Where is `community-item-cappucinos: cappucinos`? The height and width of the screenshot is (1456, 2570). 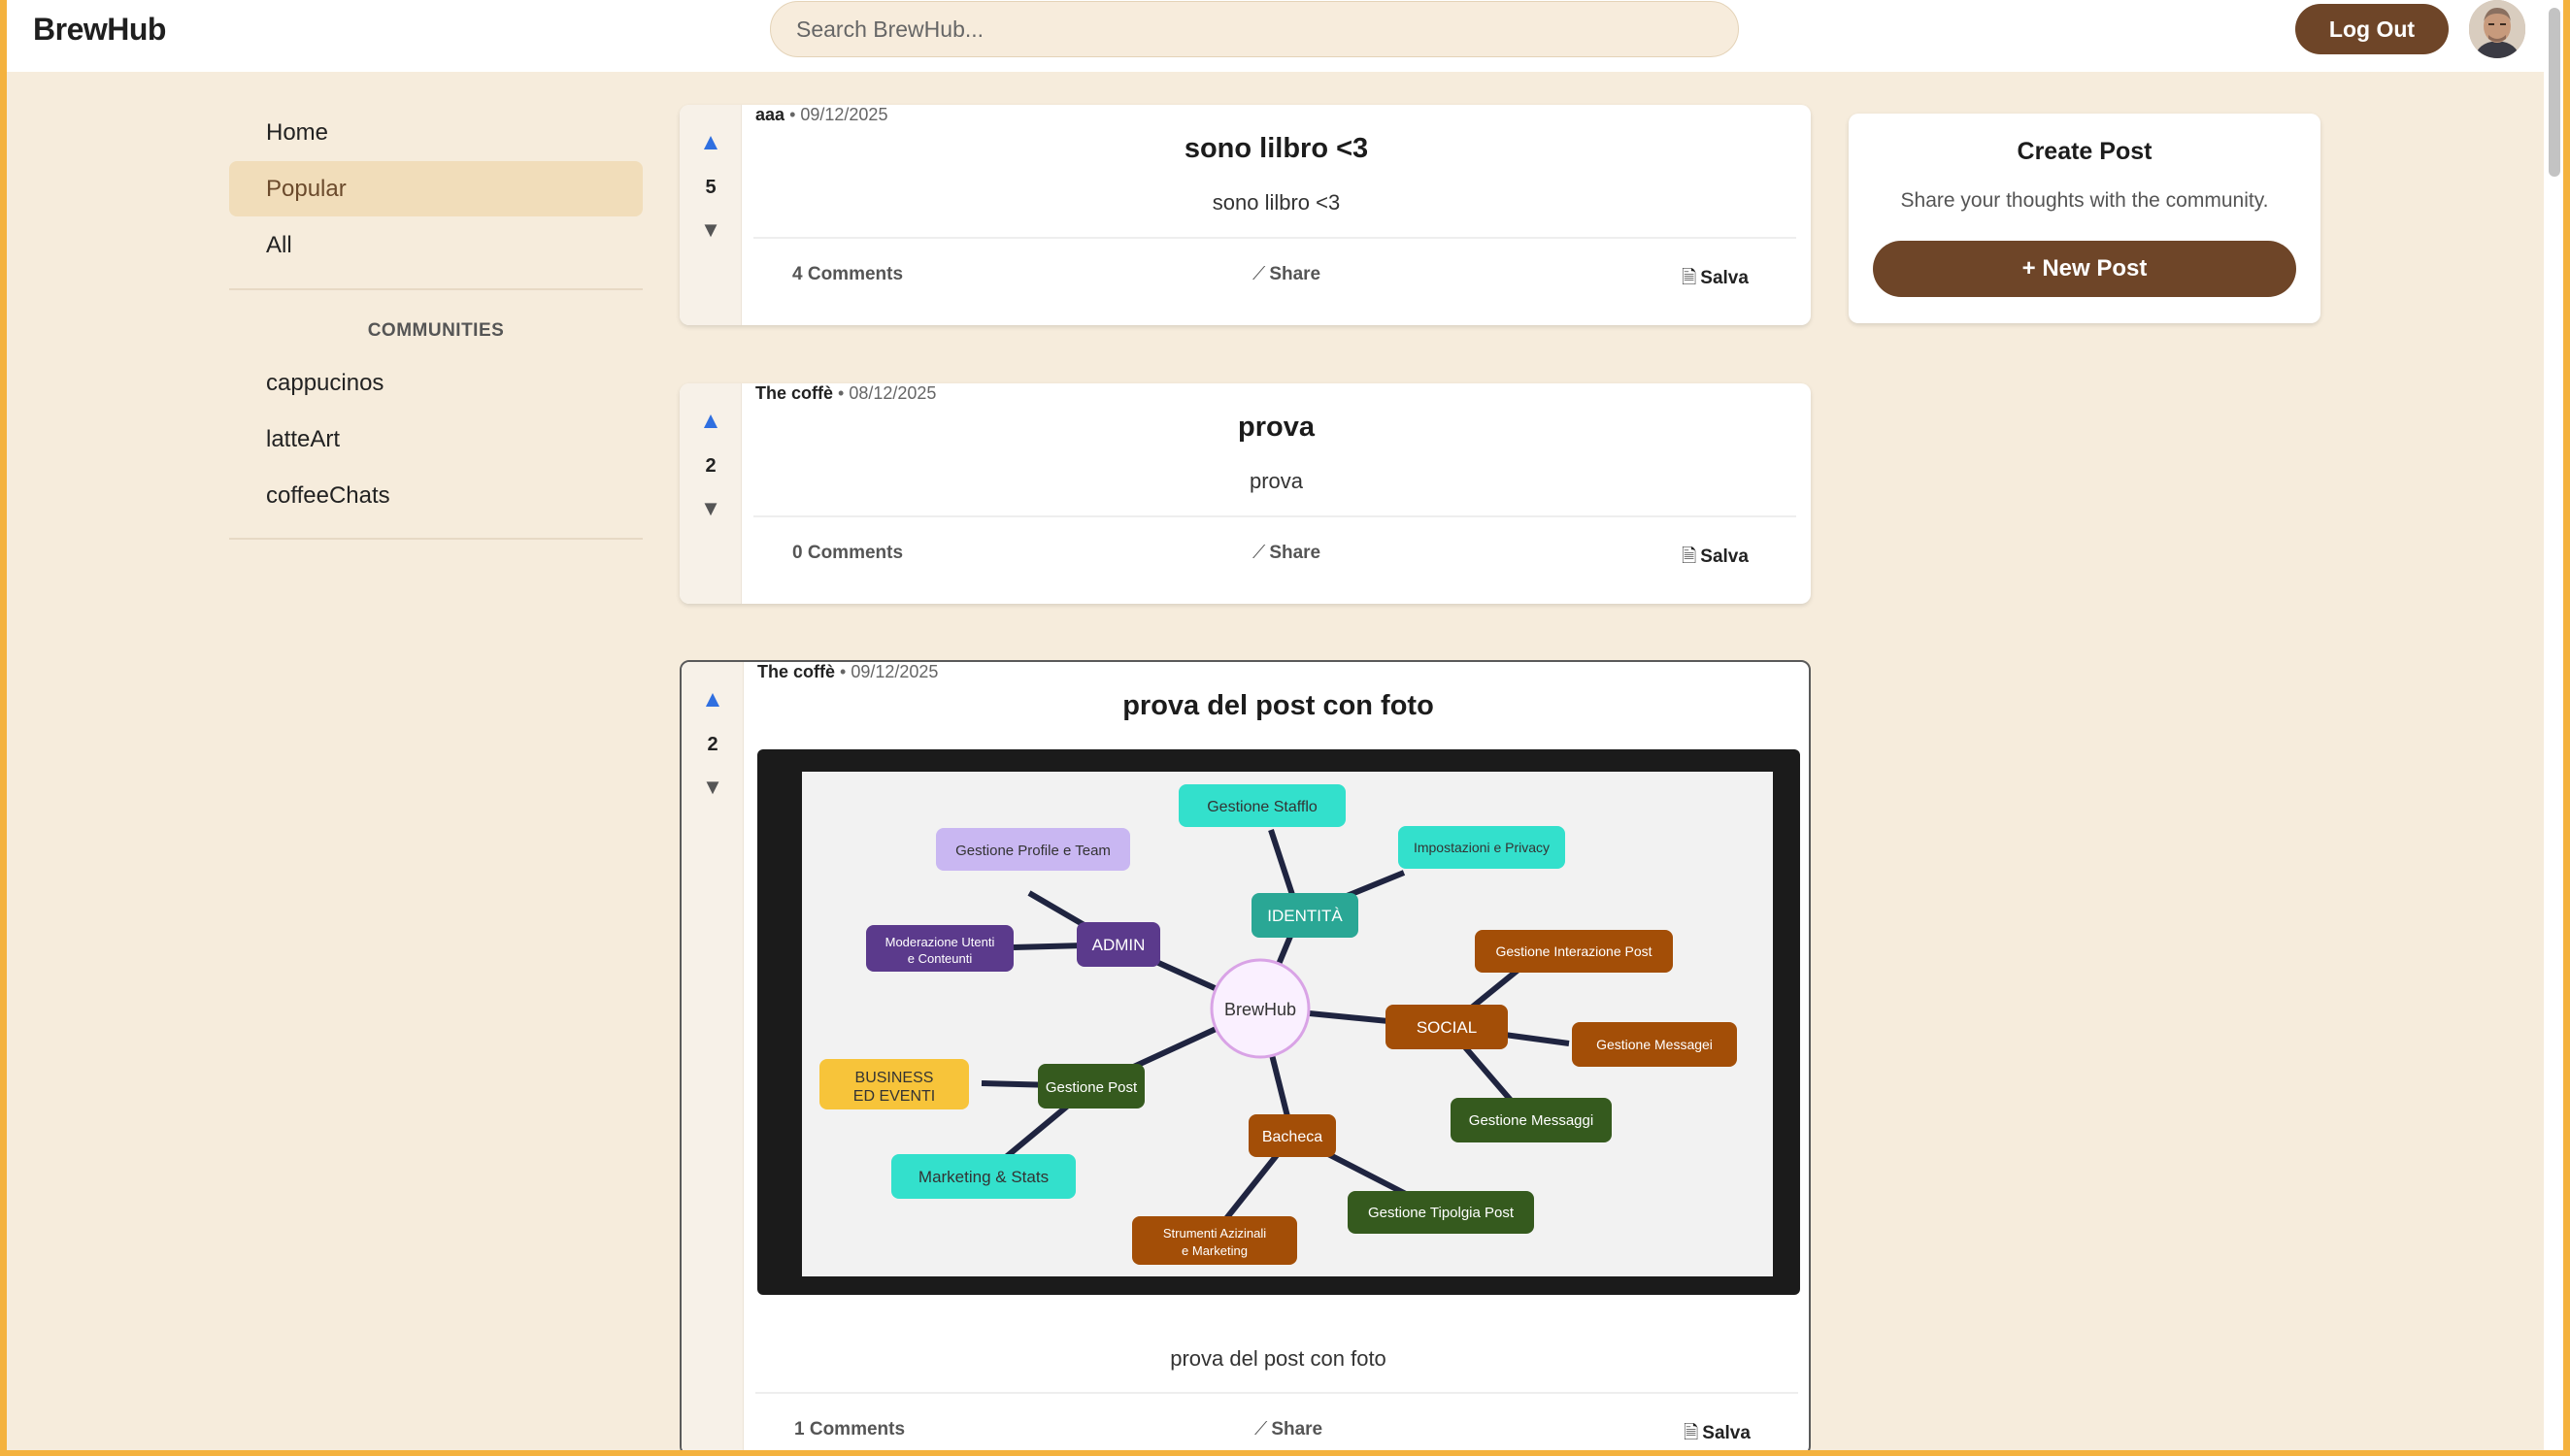
community-item-cappucinos: cappucinos is located at coordinates (436, 383).